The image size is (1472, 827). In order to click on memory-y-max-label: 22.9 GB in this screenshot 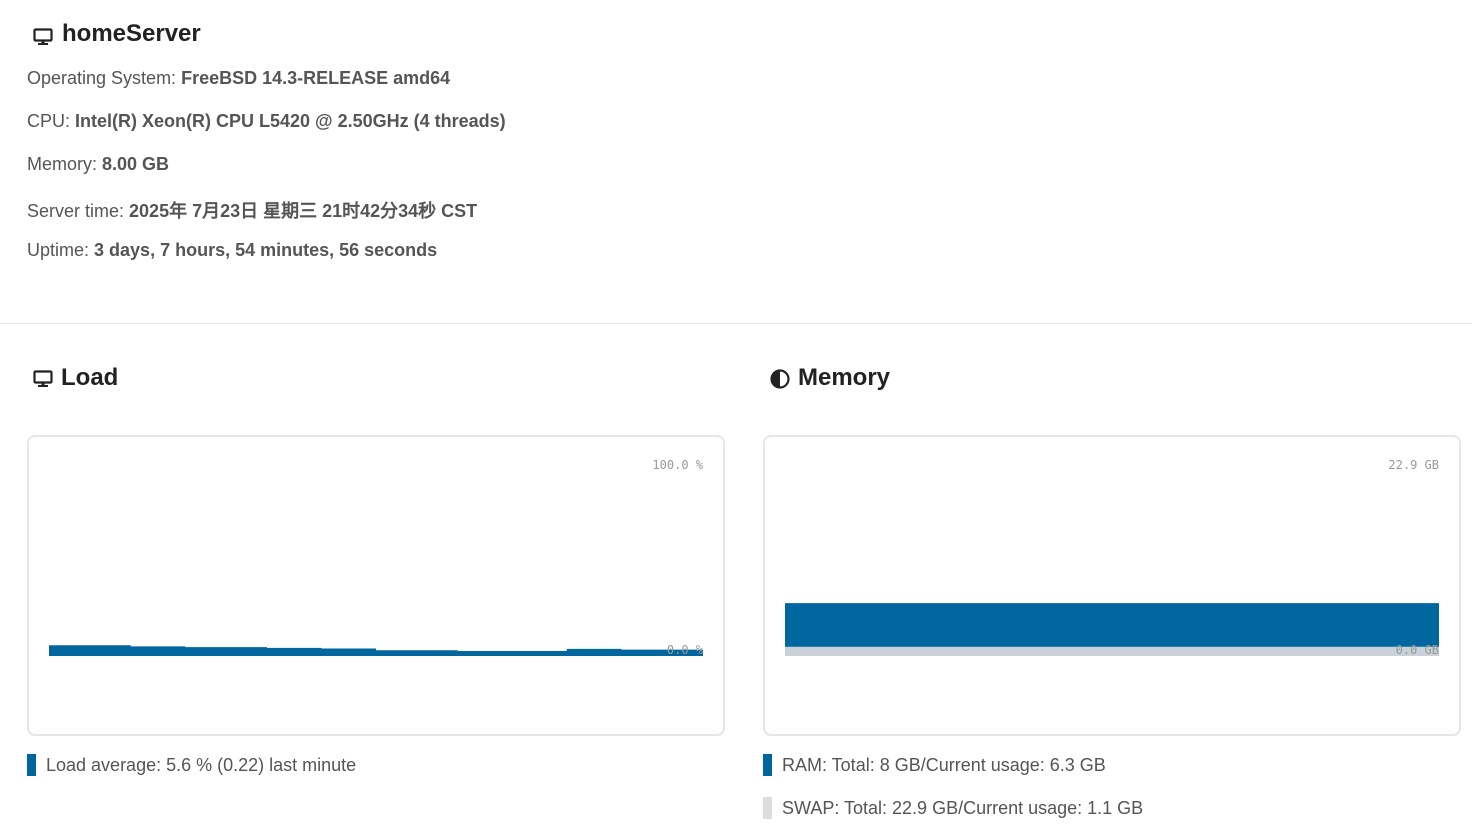, I will do `click(1413, 465)`.